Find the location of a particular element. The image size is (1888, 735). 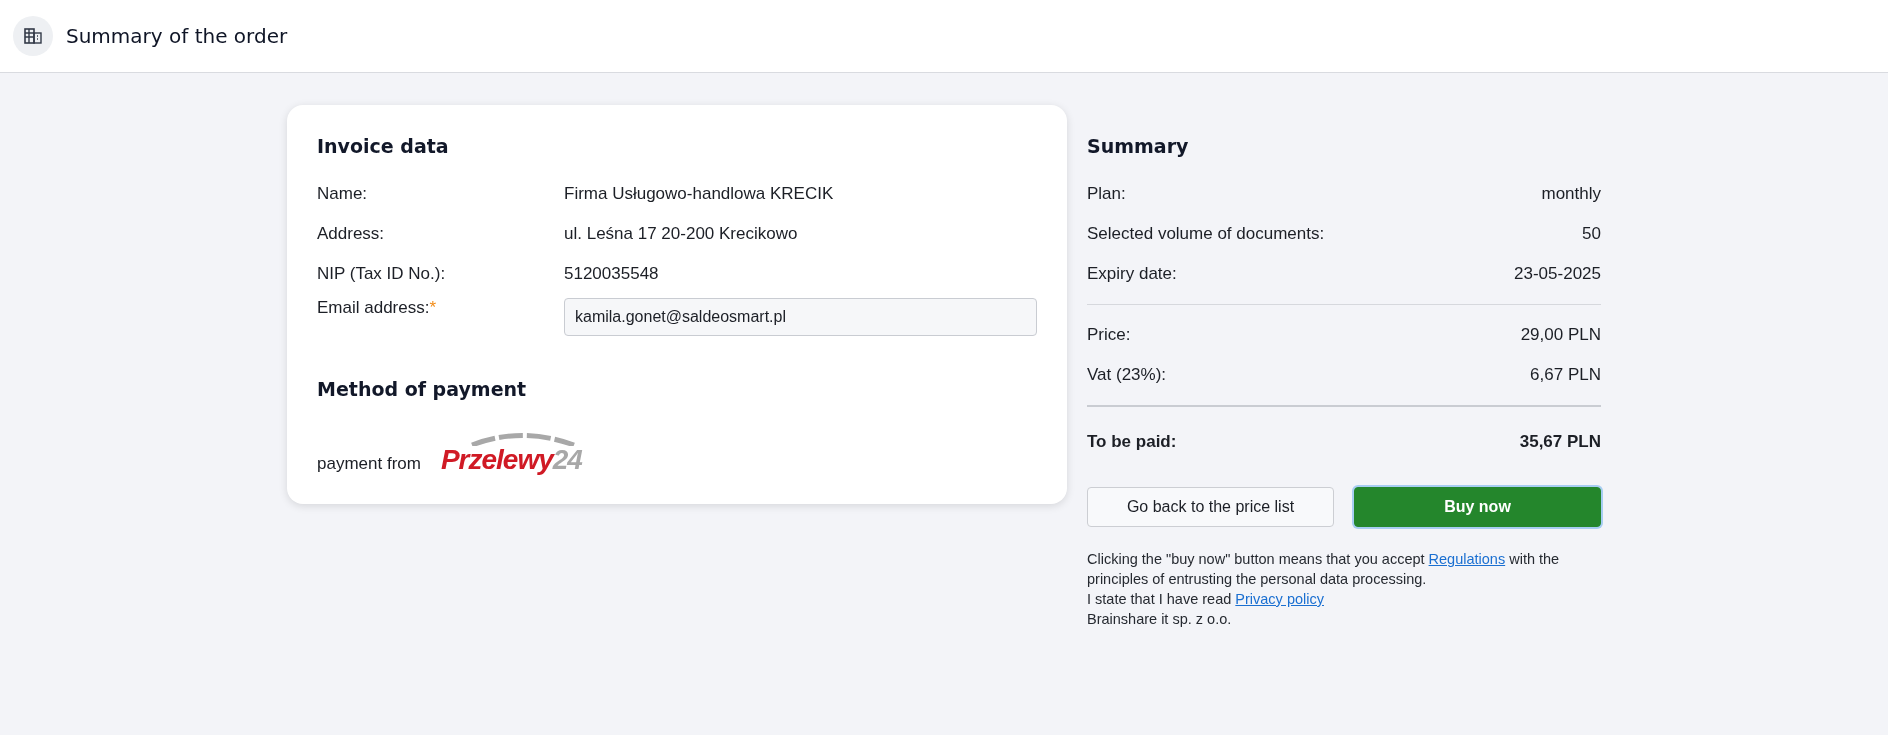

total-value: 35,67 PLN is located at coordinates (1560, 442).